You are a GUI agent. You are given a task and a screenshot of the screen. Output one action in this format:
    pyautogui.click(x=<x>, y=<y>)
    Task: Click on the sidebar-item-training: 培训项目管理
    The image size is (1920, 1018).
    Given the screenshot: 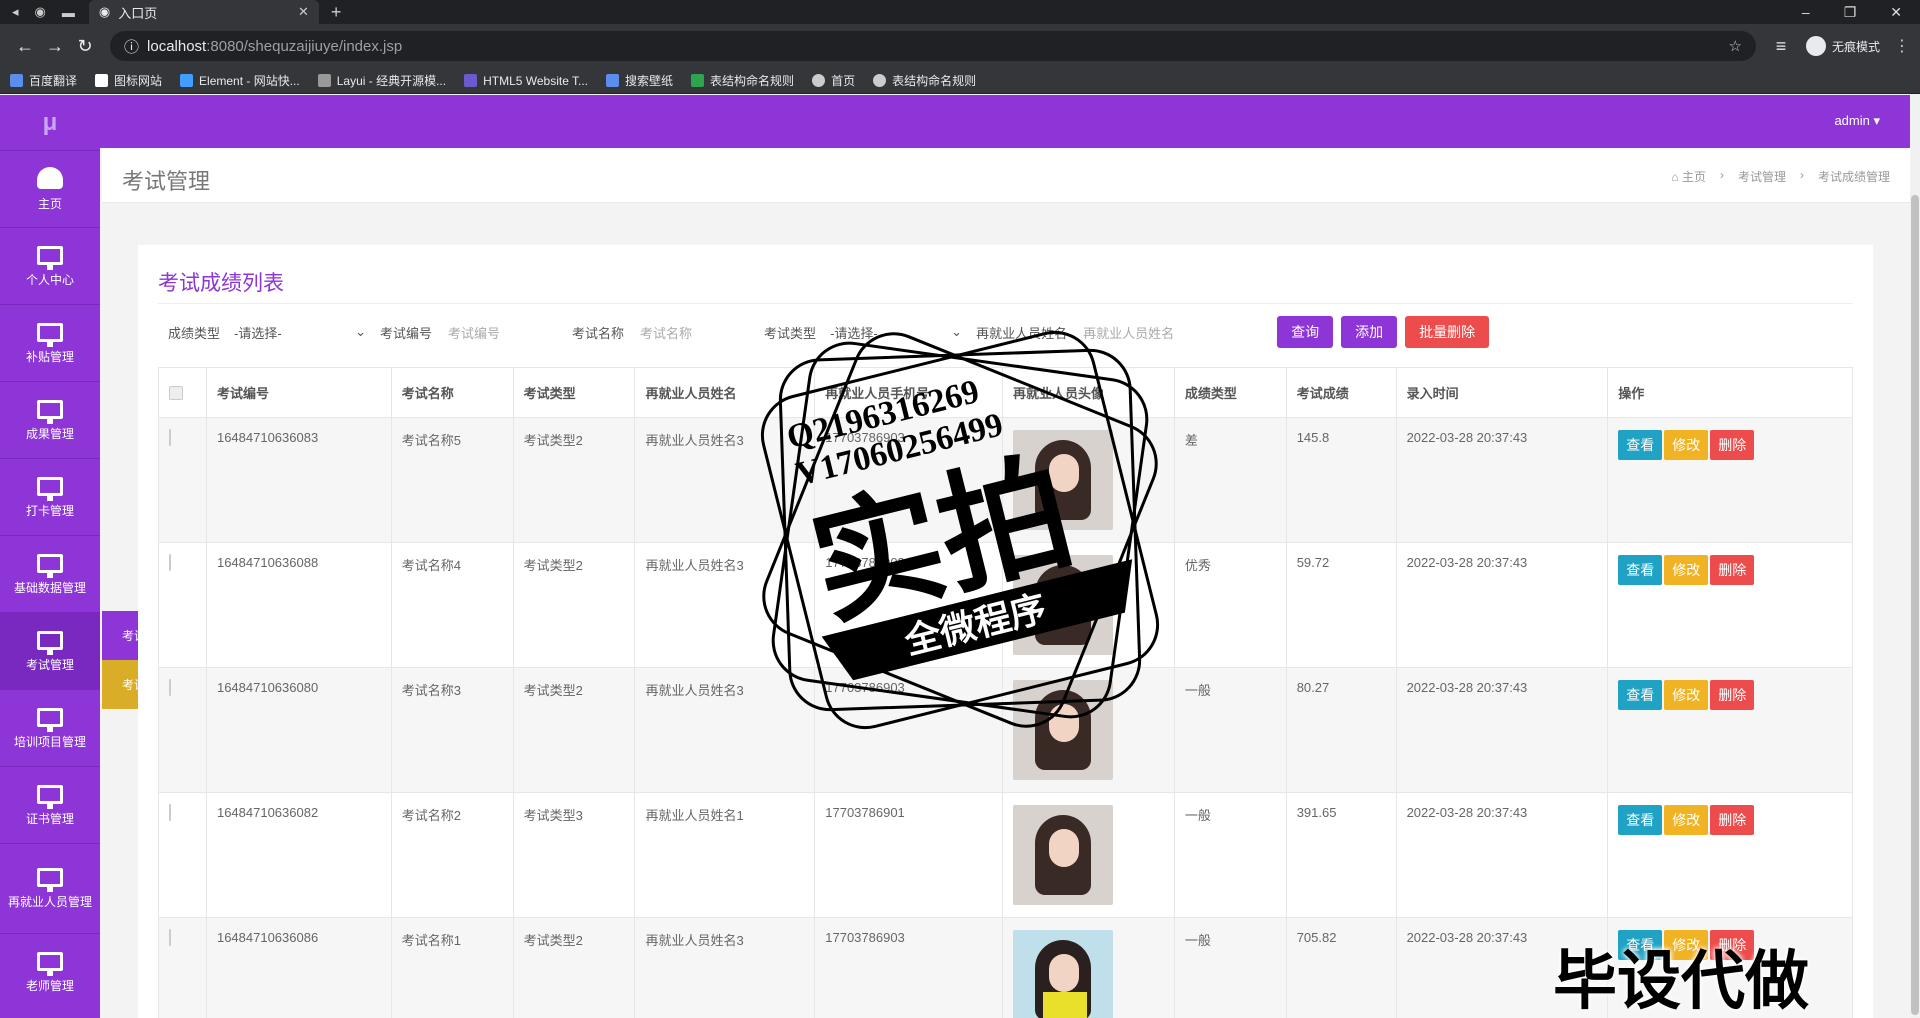 What is the action you would take?
    pyautogui.click(x=50, y=727)
    